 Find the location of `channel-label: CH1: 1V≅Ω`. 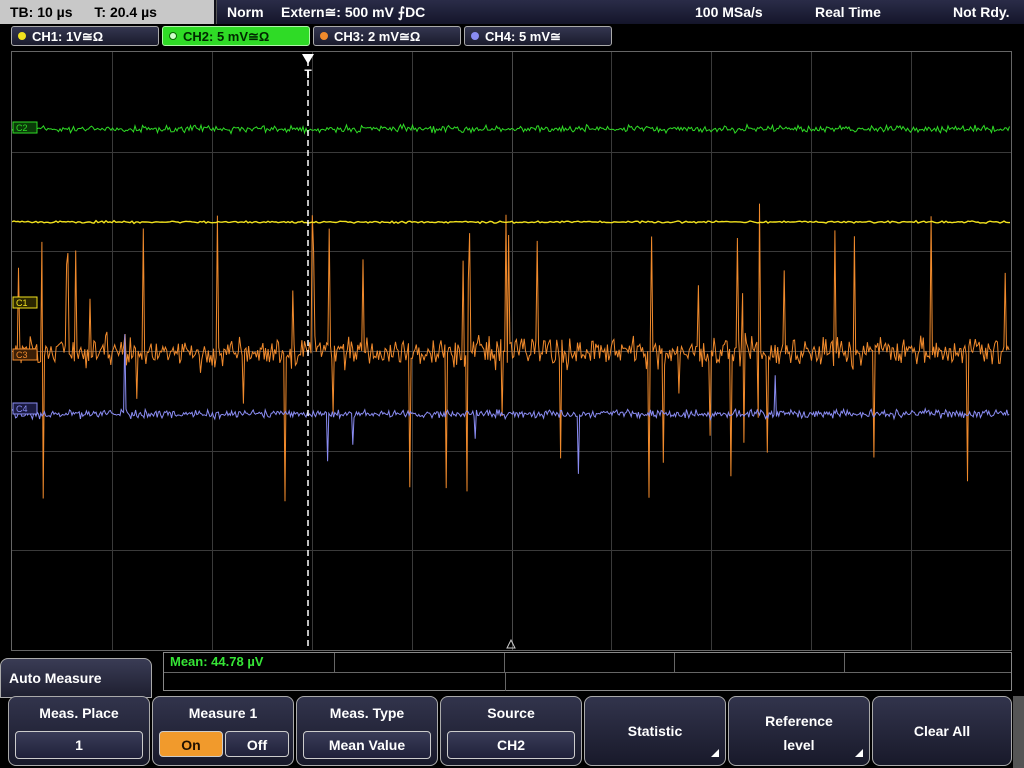

channel-label: CH1: 1V≅Ω is located at coordinates (68, 36).